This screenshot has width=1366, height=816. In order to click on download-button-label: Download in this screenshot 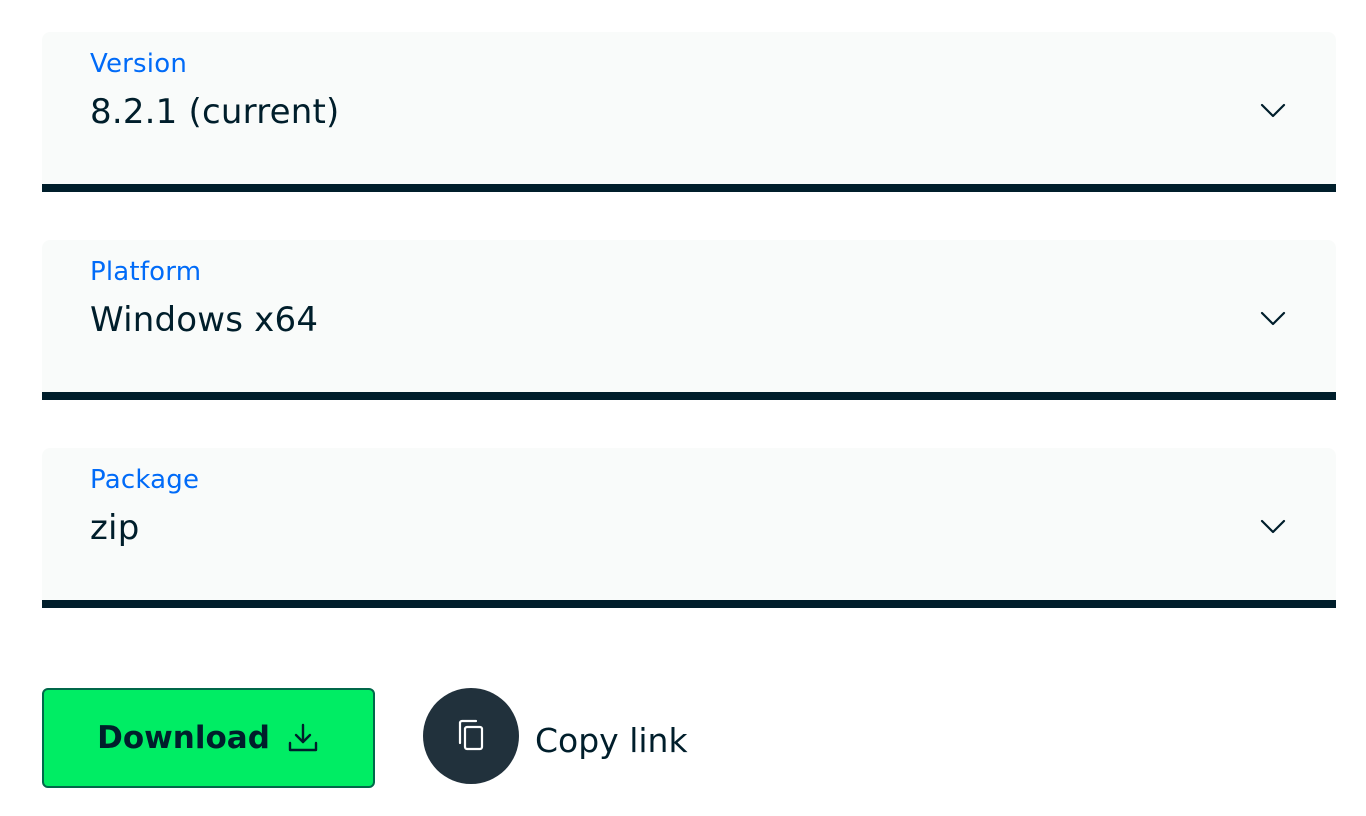, I will do `click(183, 738)`.